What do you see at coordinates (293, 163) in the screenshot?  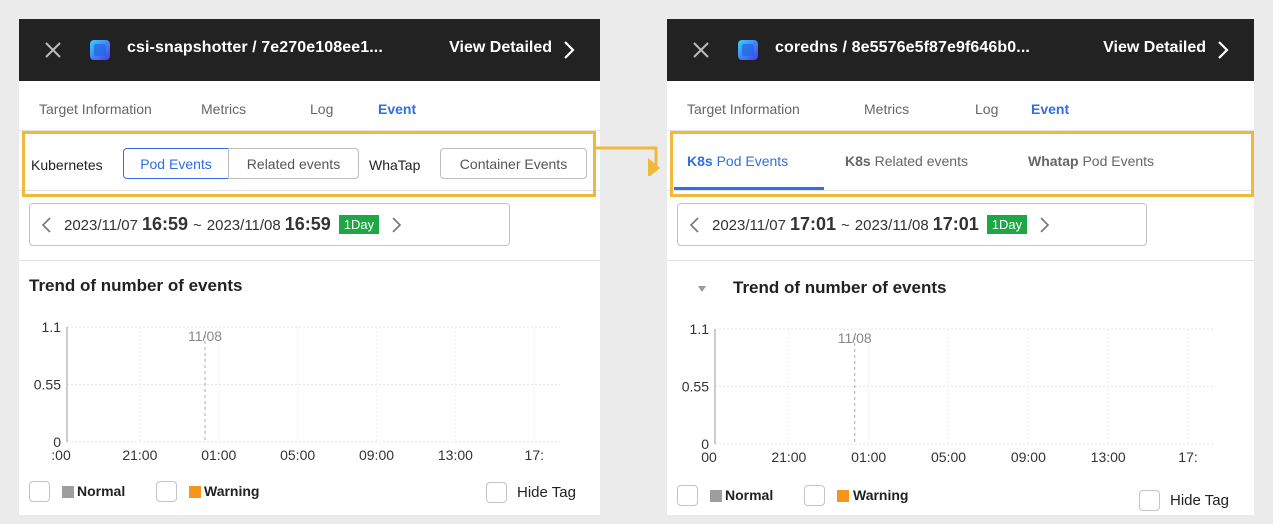 I see `related-events-button: Related events` at bounding box center [293, 163].